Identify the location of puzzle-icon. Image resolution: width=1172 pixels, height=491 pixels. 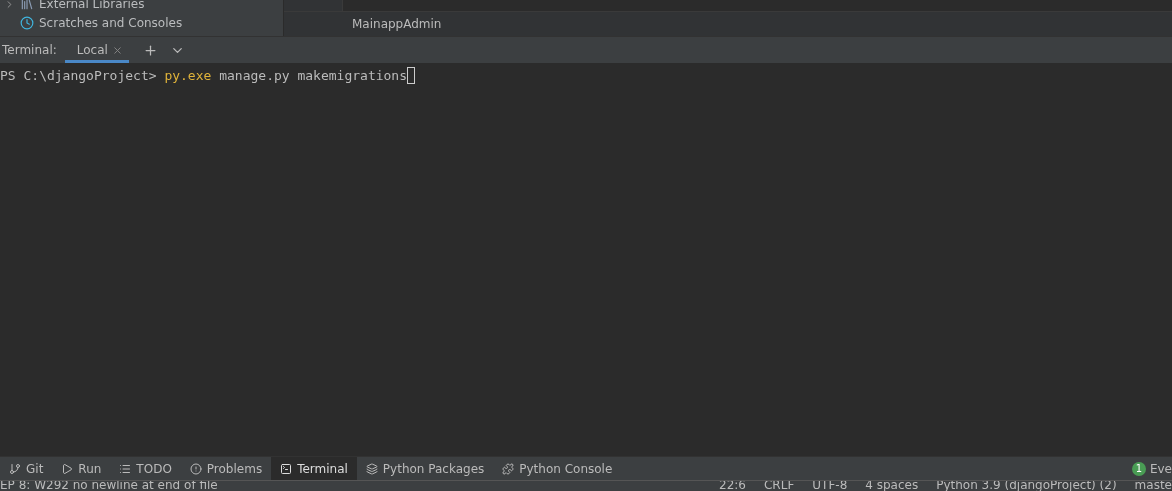
(508, 468).